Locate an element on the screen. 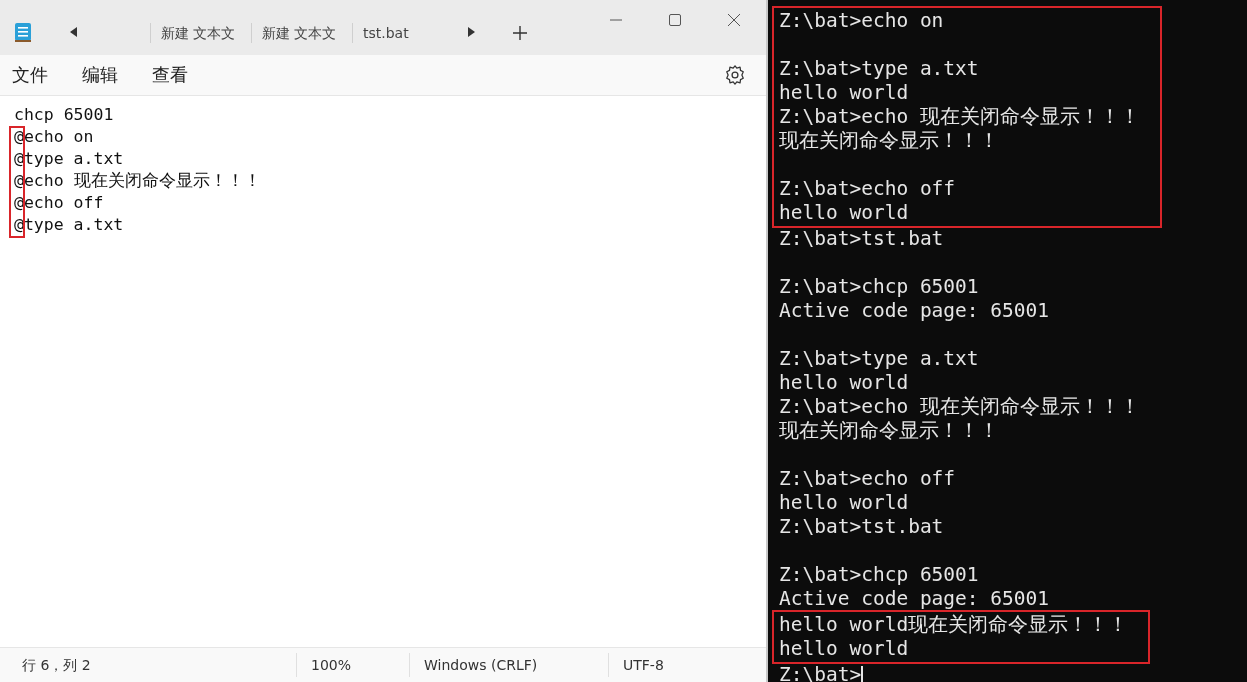  status-text: 100% is located at coordinates (352, 665).